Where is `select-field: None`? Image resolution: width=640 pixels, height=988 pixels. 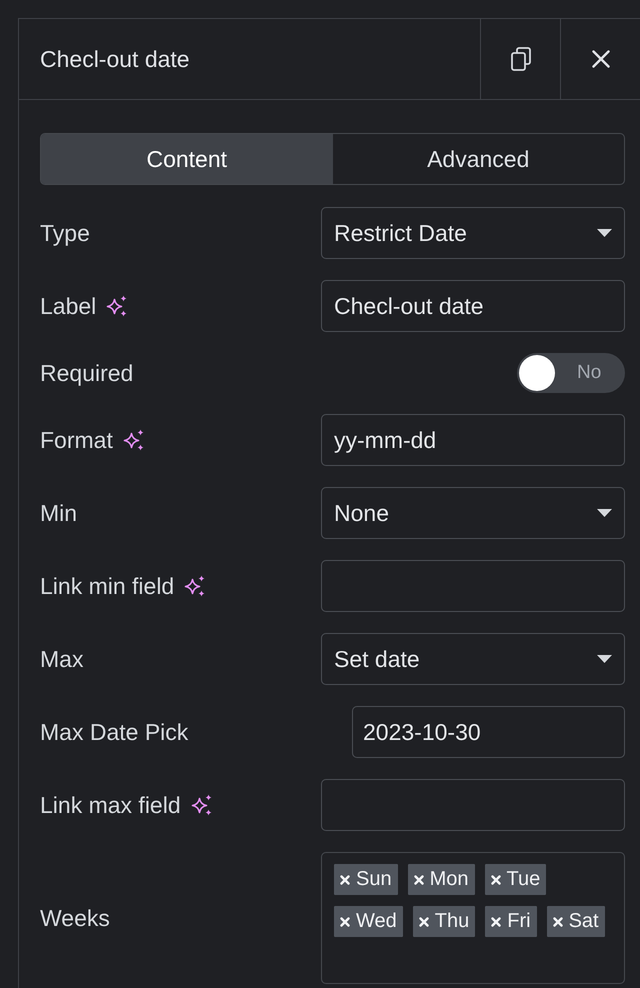 select-field: None is located at coordinates (473, 513).